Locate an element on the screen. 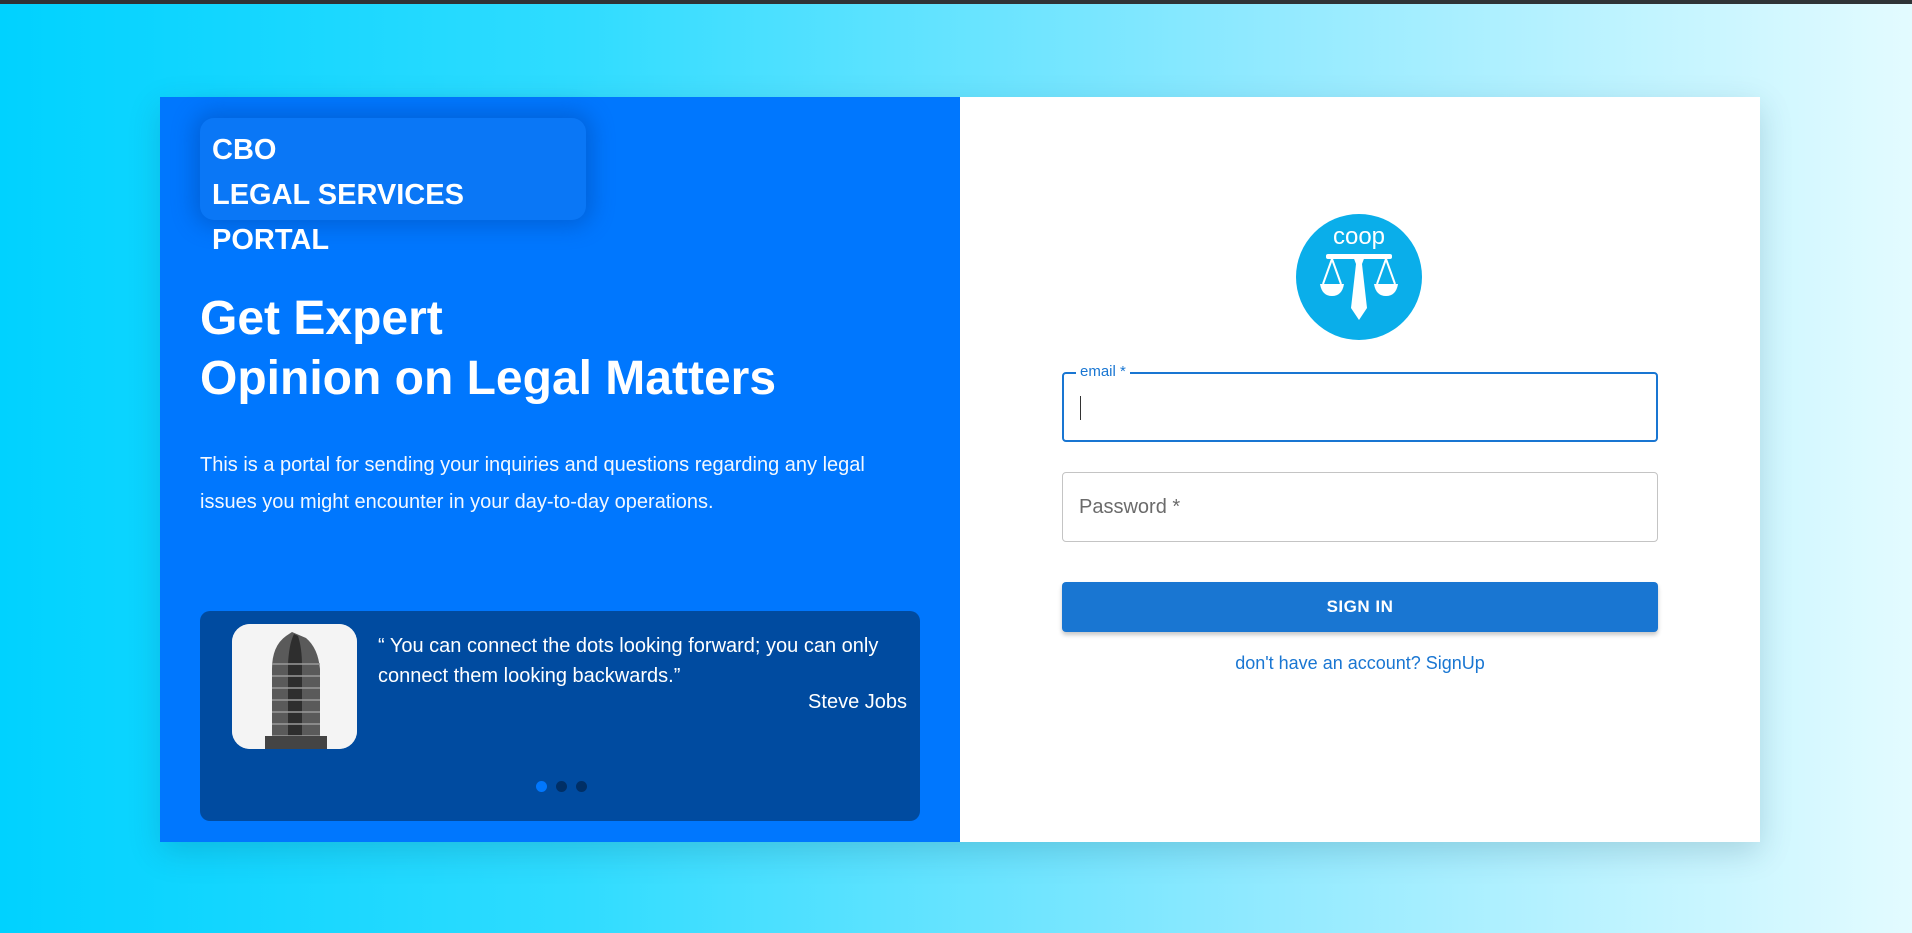  signup-link: don't have an account? SignUp is located at coordinates (1360, 663).